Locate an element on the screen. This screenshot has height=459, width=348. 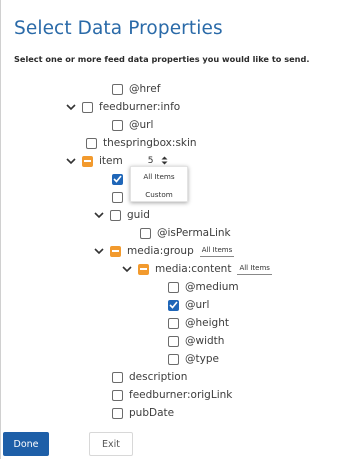
dropdown-option-all-items: All Items is located at coordinates (159, 176).